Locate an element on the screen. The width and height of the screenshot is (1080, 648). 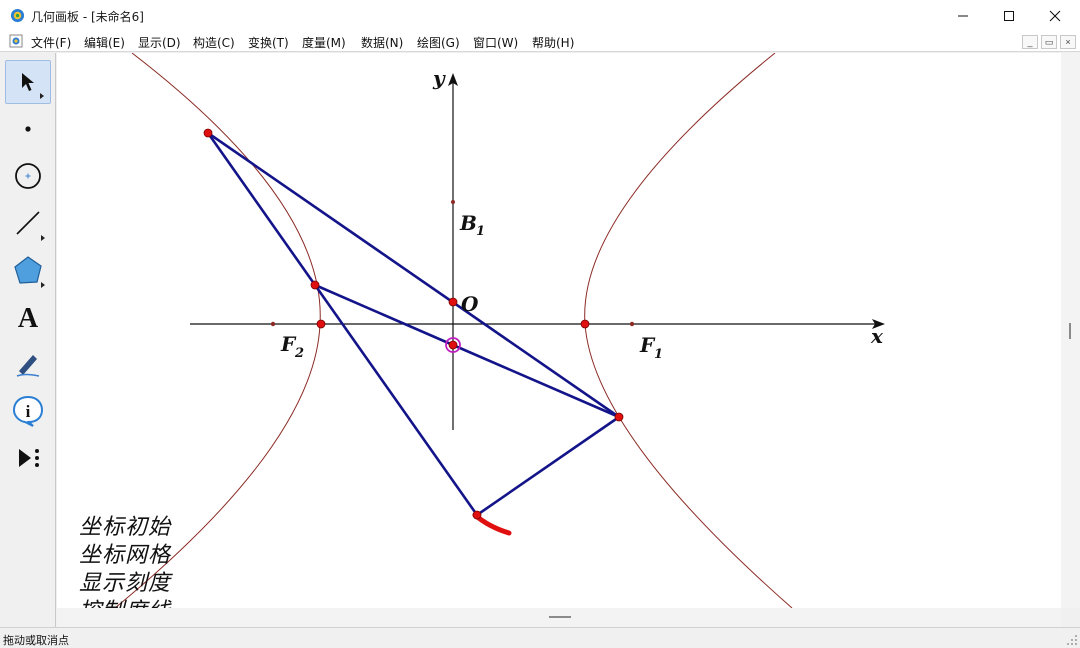
maximize-icon is located at coordinates (1009, 15).